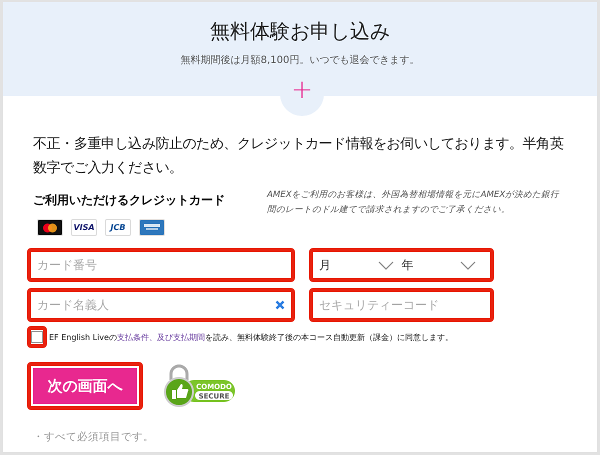 The height and width of the screenshot is (455, 600). I want to click on expiry-field: 月 年, so click(401, 265).